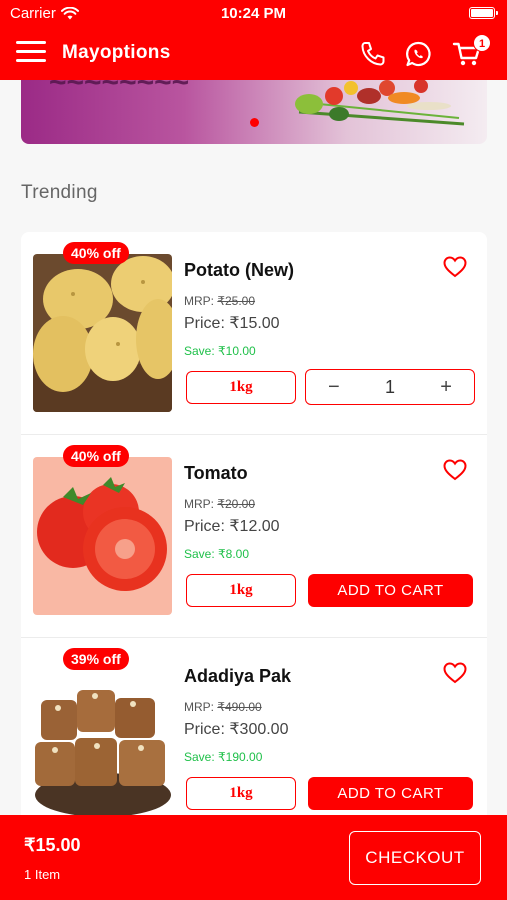 This screenshot has height=900, width=507. Describe the element at coordinates (237, 351) in the screenshot. I see `save-value: ₹10.00` at that location.